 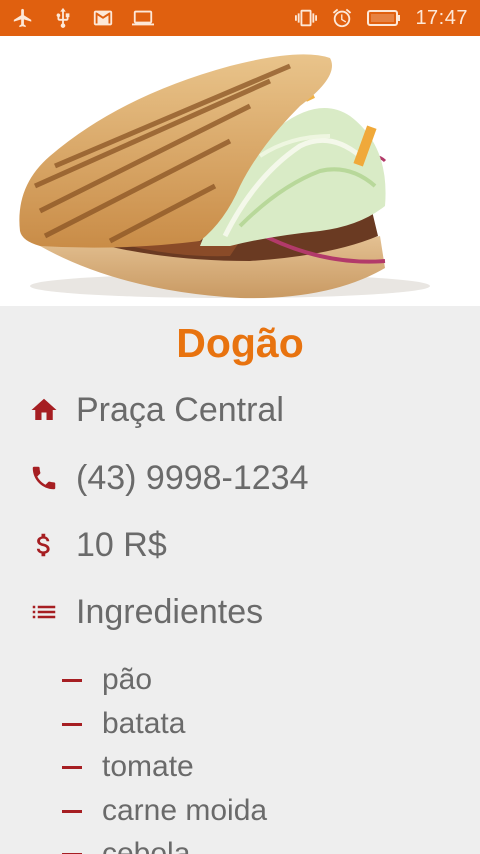 I want to click on ingredients-row: Ingredientes, so click(x=240, y=612).